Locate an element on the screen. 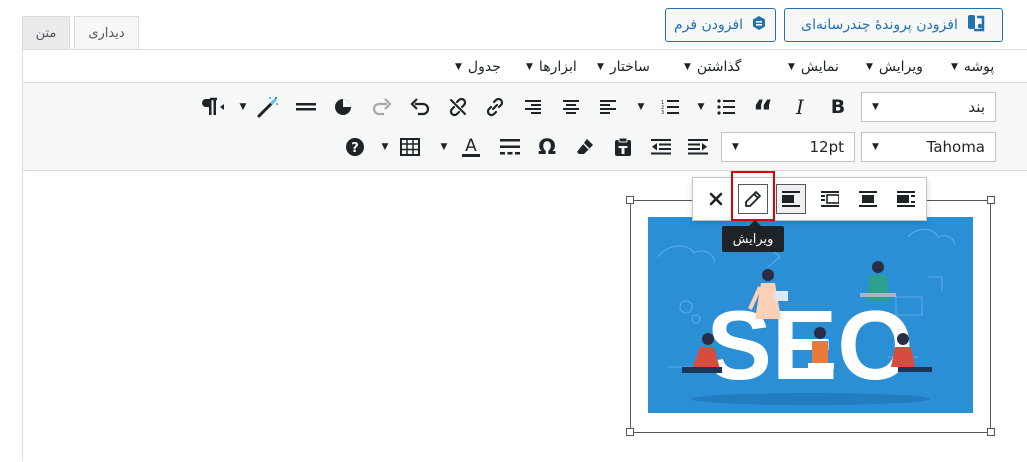  format-select: بند ▼ is located at coordinates (928, 107).